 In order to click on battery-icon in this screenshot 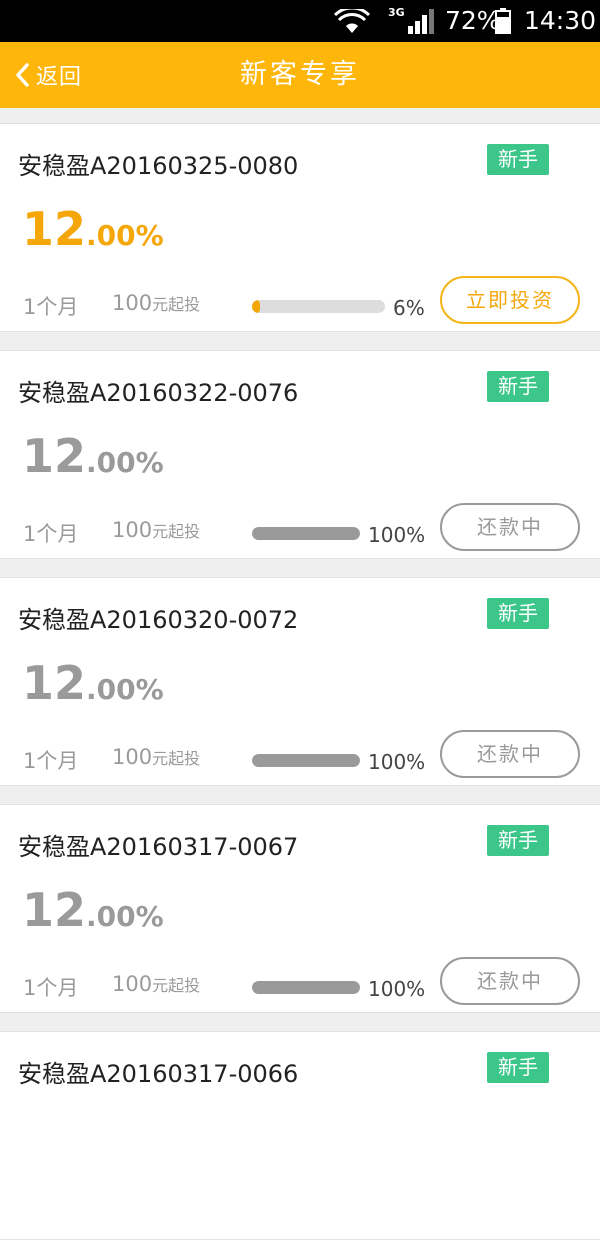, I will do `click(503, 21)`.